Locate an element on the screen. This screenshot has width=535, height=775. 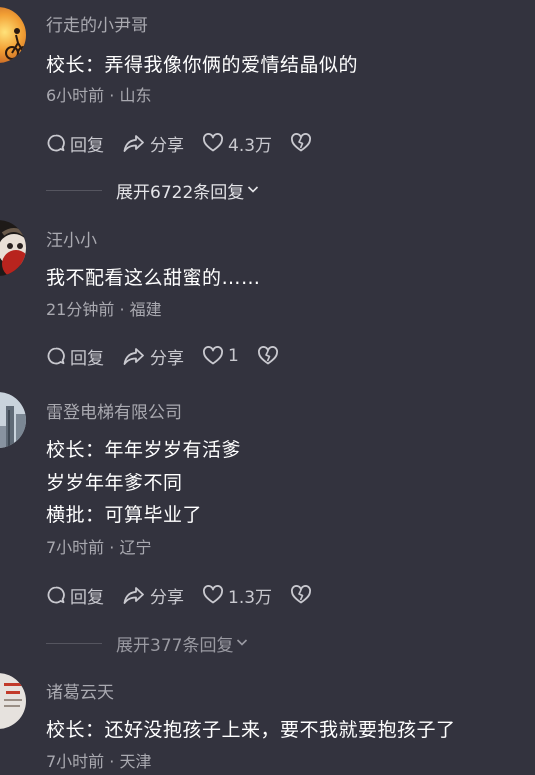
comment-line: 校长：还好没抱孩子上来，要不我就要抱孩子了 is located at coordinates (251, 730).